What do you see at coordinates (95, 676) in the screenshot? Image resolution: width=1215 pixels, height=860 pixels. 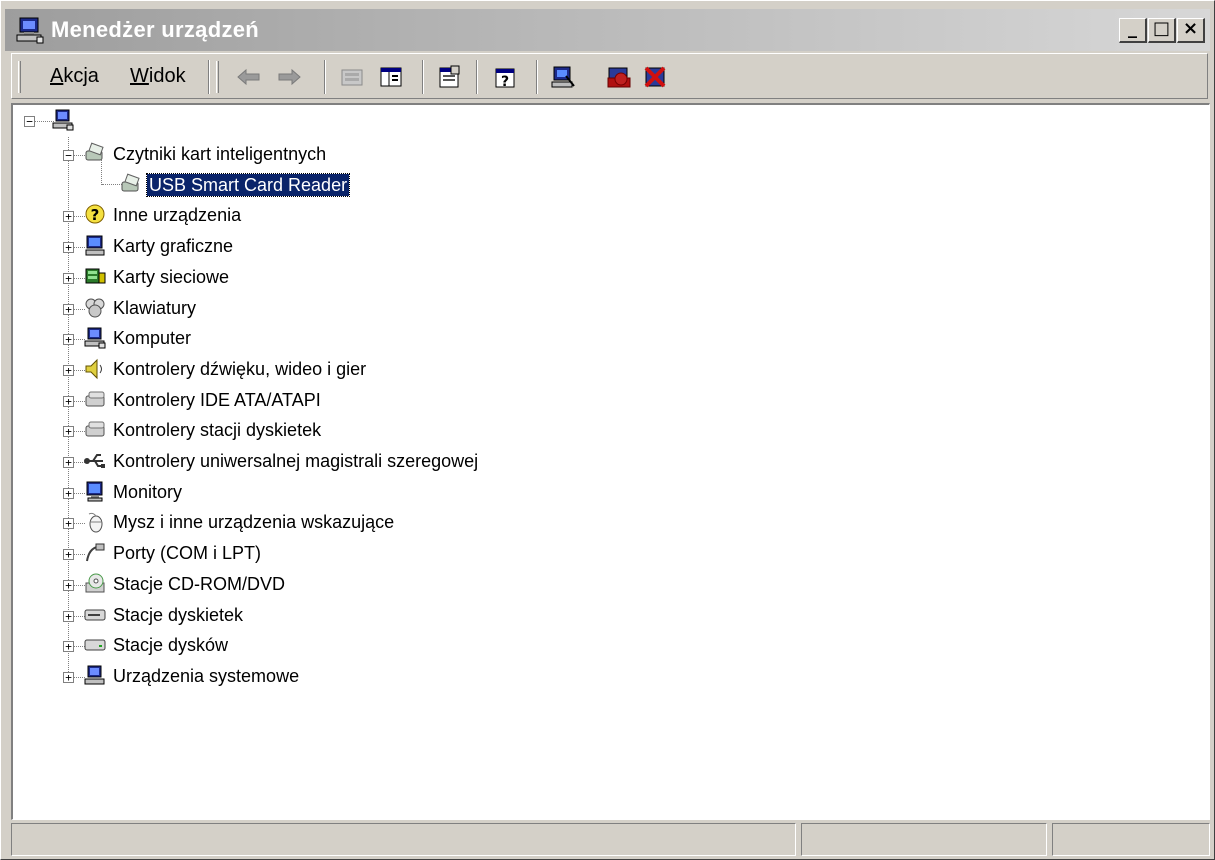 I see `system-devices-icon` at bounding box center [95, 676].